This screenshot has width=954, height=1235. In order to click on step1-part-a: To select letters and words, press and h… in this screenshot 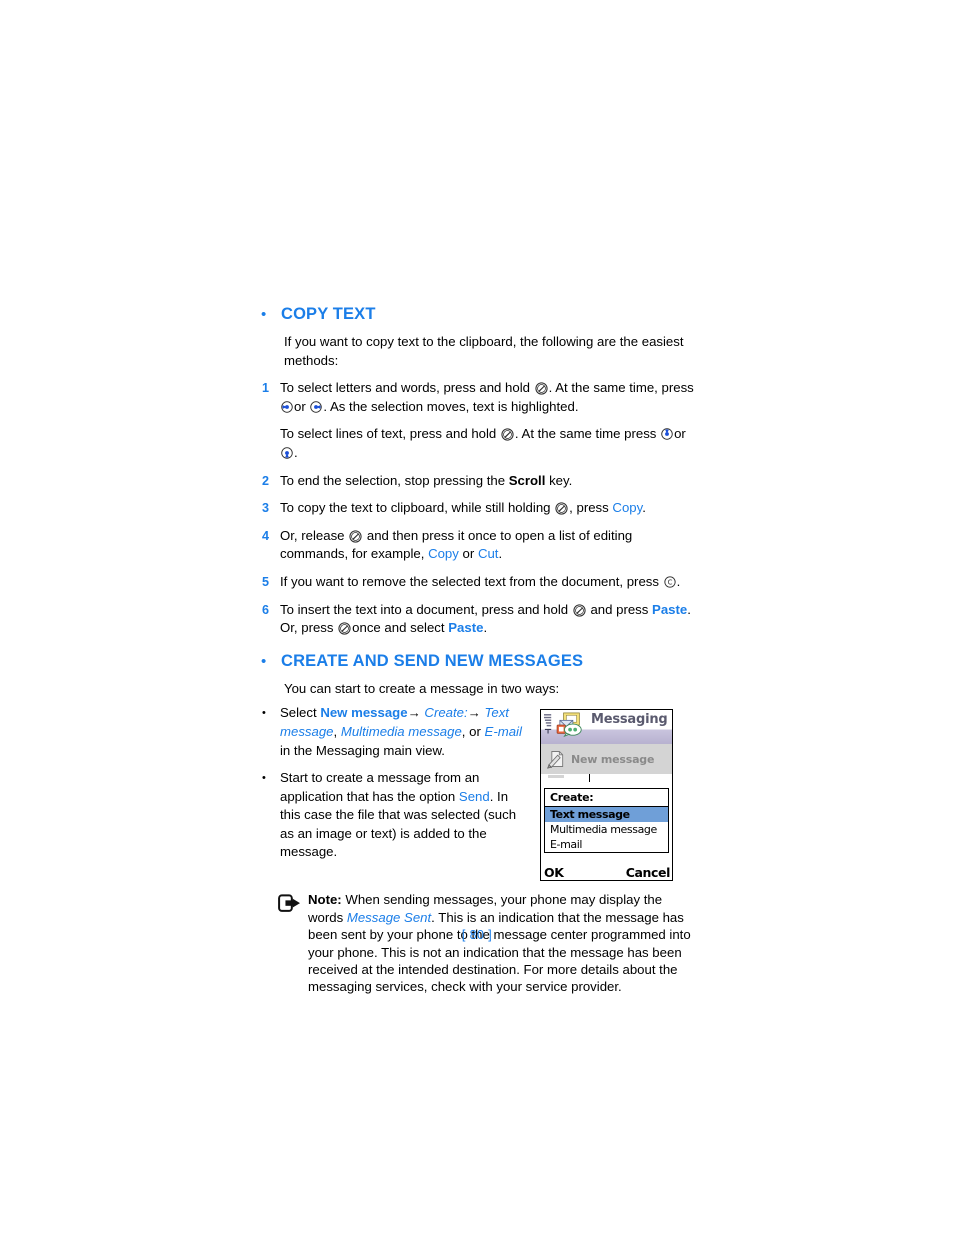, I will do `click(405, 388)`.